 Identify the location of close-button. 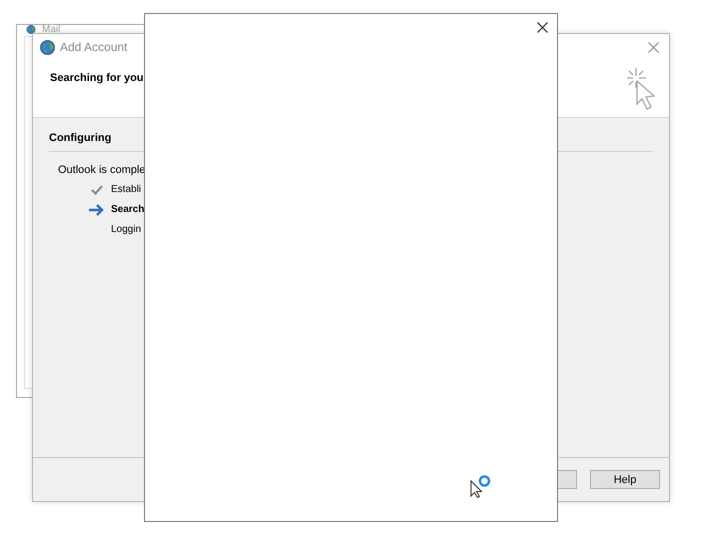
(542, 27).